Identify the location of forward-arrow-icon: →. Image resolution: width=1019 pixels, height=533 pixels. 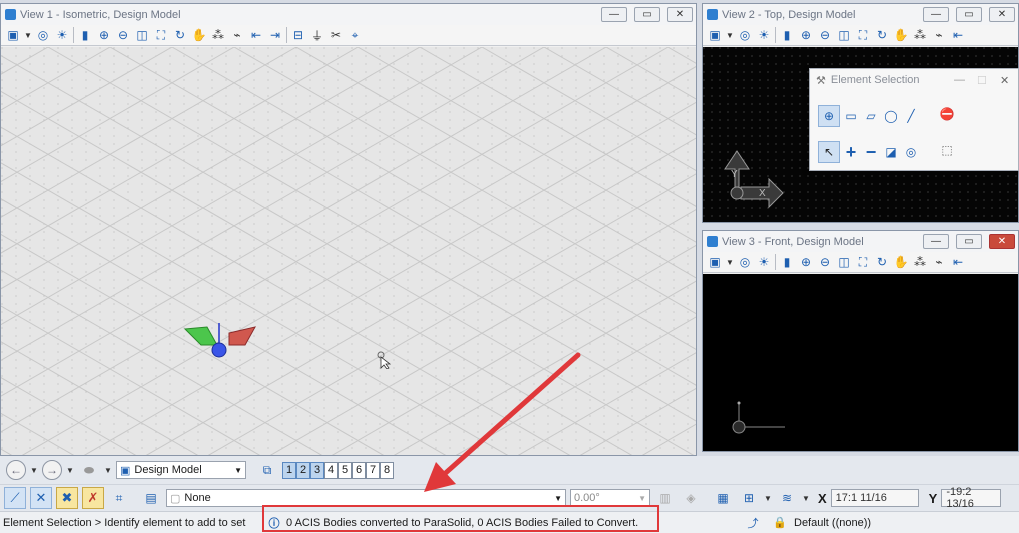
(52, 470).